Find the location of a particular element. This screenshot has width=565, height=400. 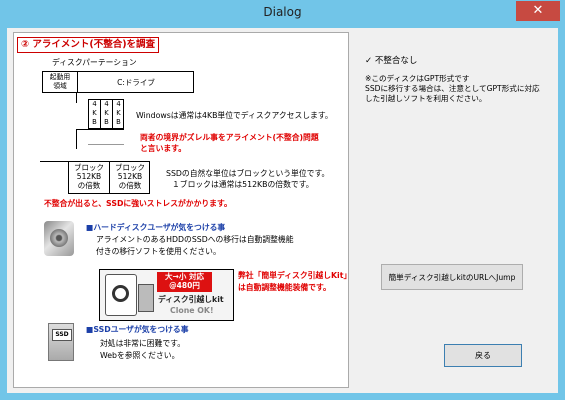

windows-note: Windowsは通常は4KB単位でディスクアクセスします。 is located at coordinates (234, 115).